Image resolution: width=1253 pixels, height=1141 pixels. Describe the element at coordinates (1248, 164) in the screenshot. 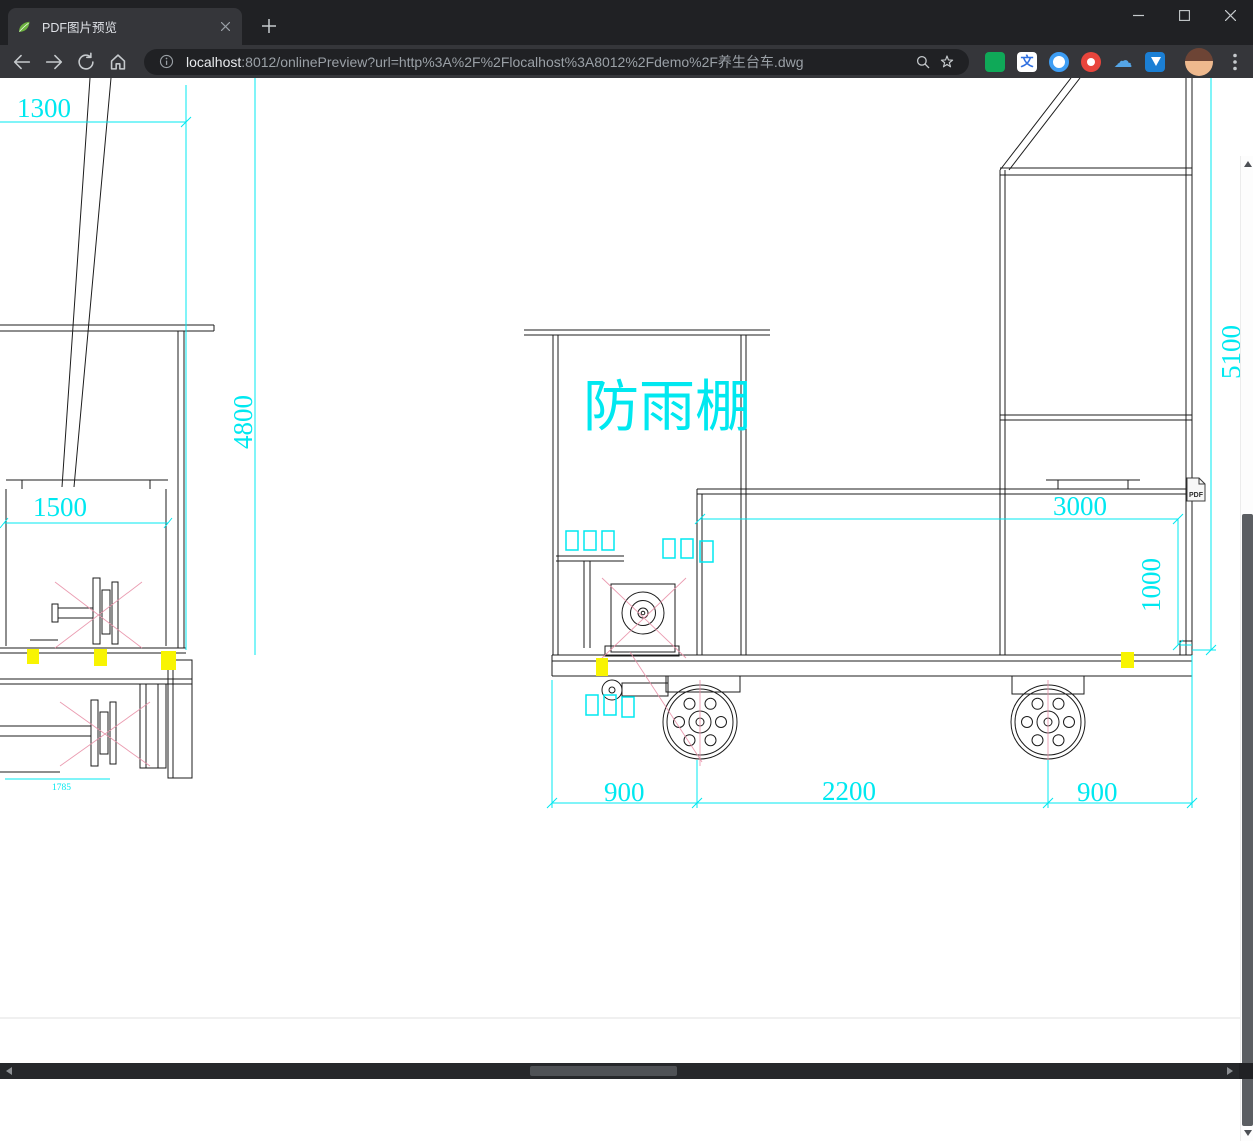

I see `scroll-up-icon` at that location.